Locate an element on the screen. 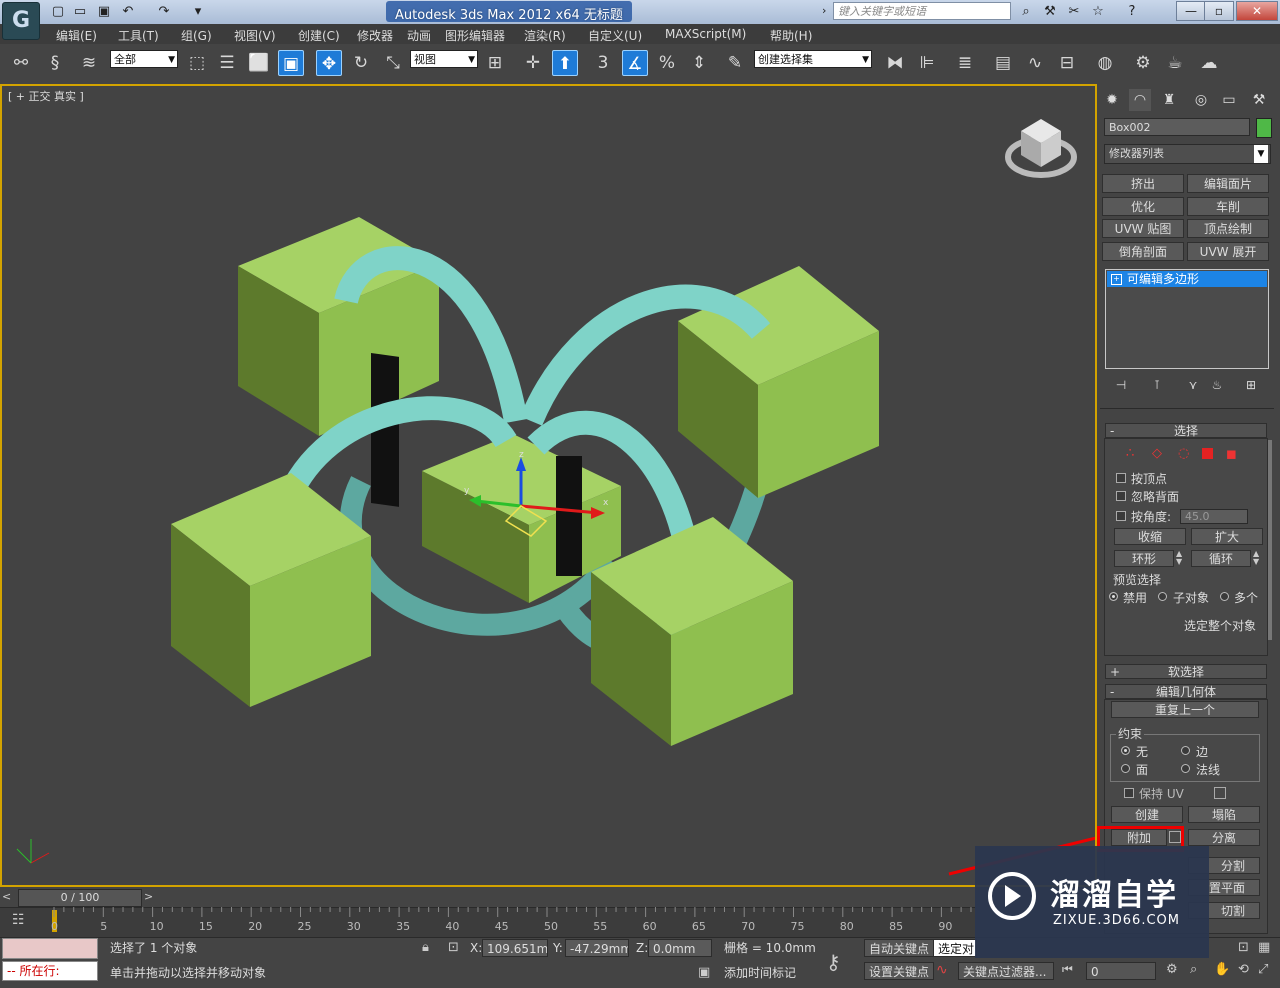 The height and width of the screenshot is (988, 1280). selection-filter-dropdown: 全部 ▼ is located at coordinates (144, 59).